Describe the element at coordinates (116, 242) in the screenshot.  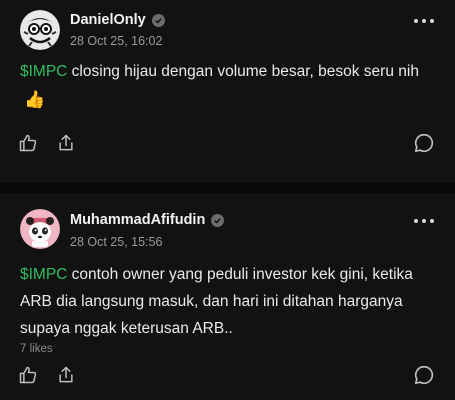
I see `post-timestamp: 28 Oct 25, 15:56` at that location.